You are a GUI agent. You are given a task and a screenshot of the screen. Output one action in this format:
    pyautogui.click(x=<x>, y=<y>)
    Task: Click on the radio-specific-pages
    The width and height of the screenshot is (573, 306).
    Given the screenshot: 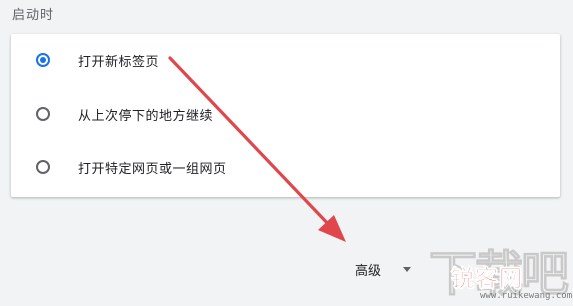 What is the action you would take?
    pyautogui.click(x=43, y=167)
    